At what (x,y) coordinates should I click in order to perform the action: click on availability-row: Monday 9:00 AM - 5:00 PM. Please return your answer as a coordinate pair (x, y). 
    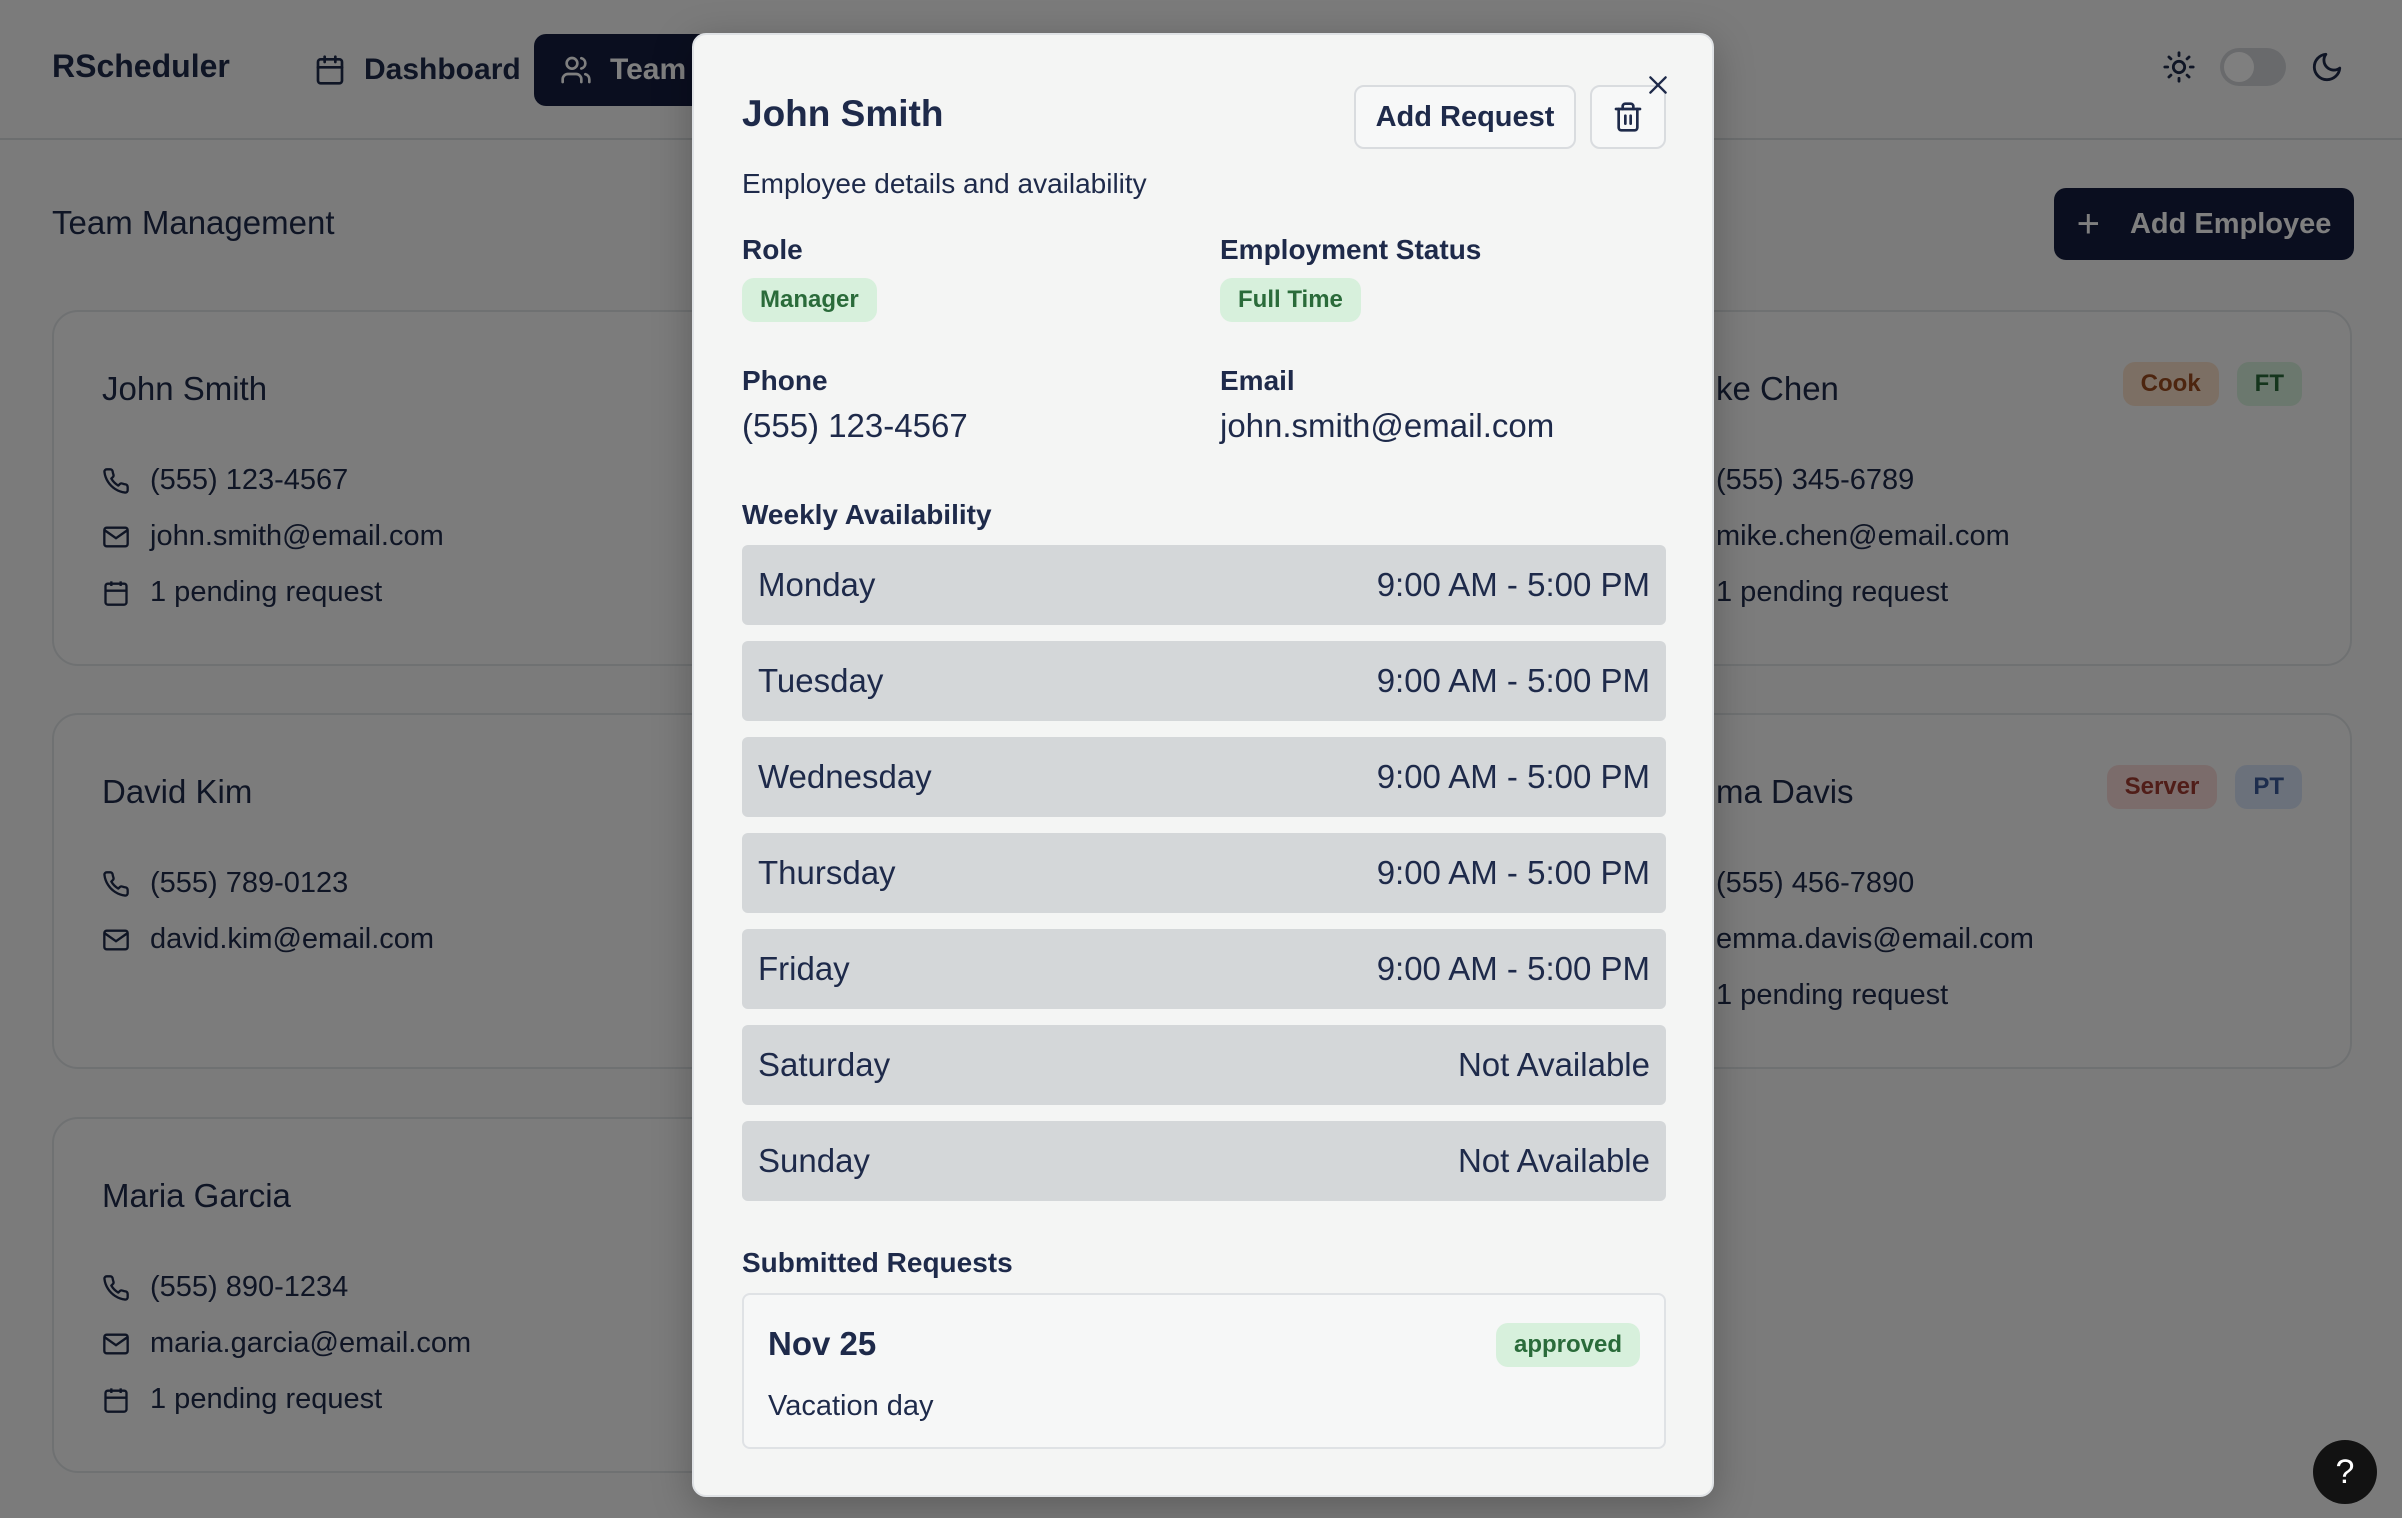
    Looking at the image, I should click on (1204, 585).